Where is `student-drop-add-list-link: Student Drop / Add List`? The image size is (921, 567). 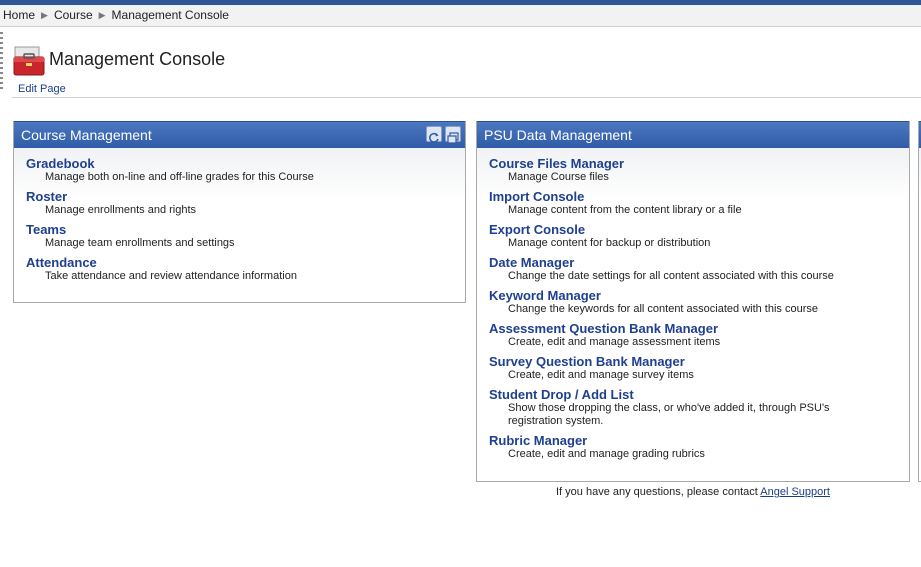
student-drop-add-list-link: Student Drop / Add List is located at coordinates (693, 394).